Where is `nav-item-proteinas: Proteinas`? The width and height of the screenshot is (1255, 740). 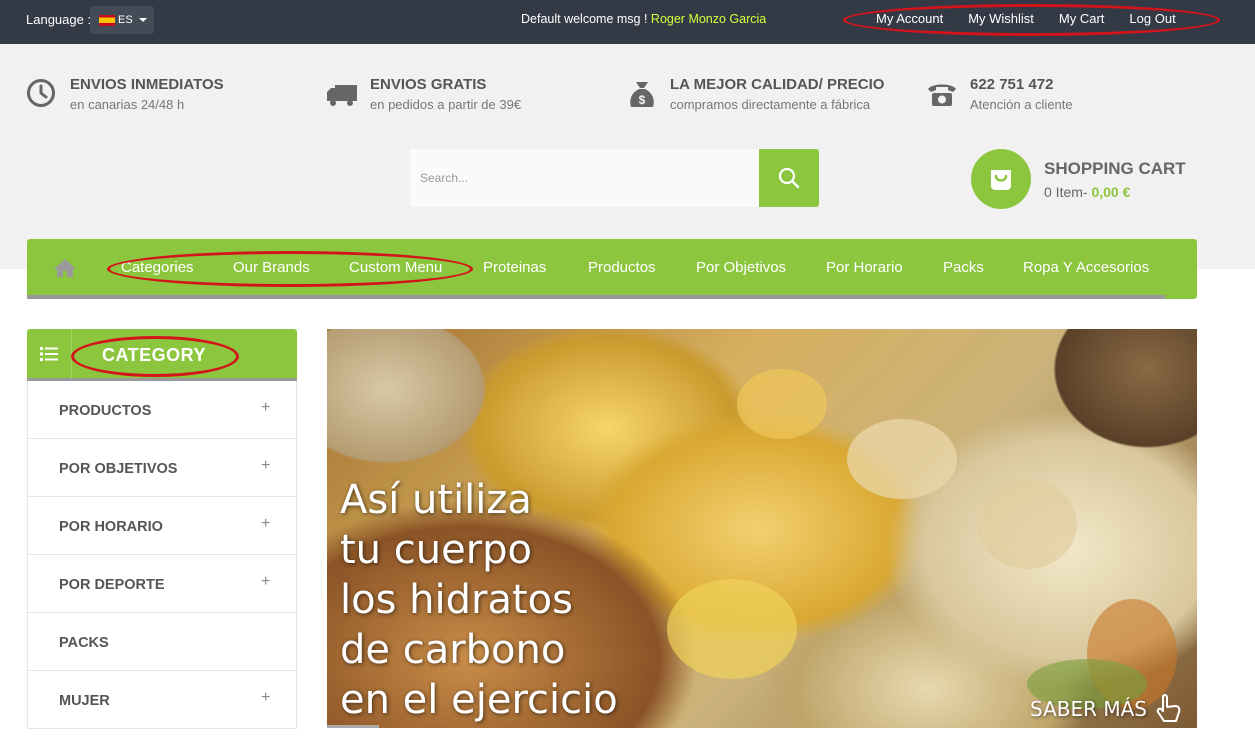
nav-item-proteinas: Proteinas is located at coordinates (514, 267).